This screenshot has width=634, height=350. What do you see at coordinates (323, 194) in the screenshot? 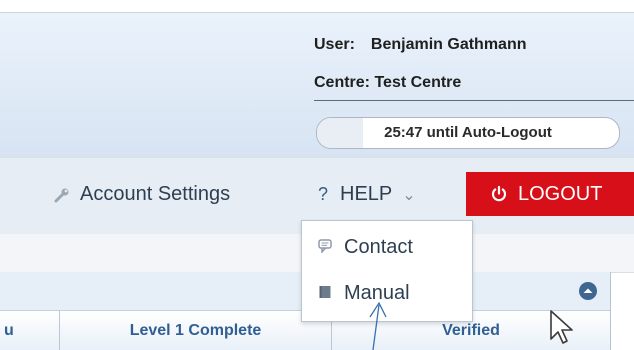
I see `question-mark-icon: ?` at bounding box center [323, 194].